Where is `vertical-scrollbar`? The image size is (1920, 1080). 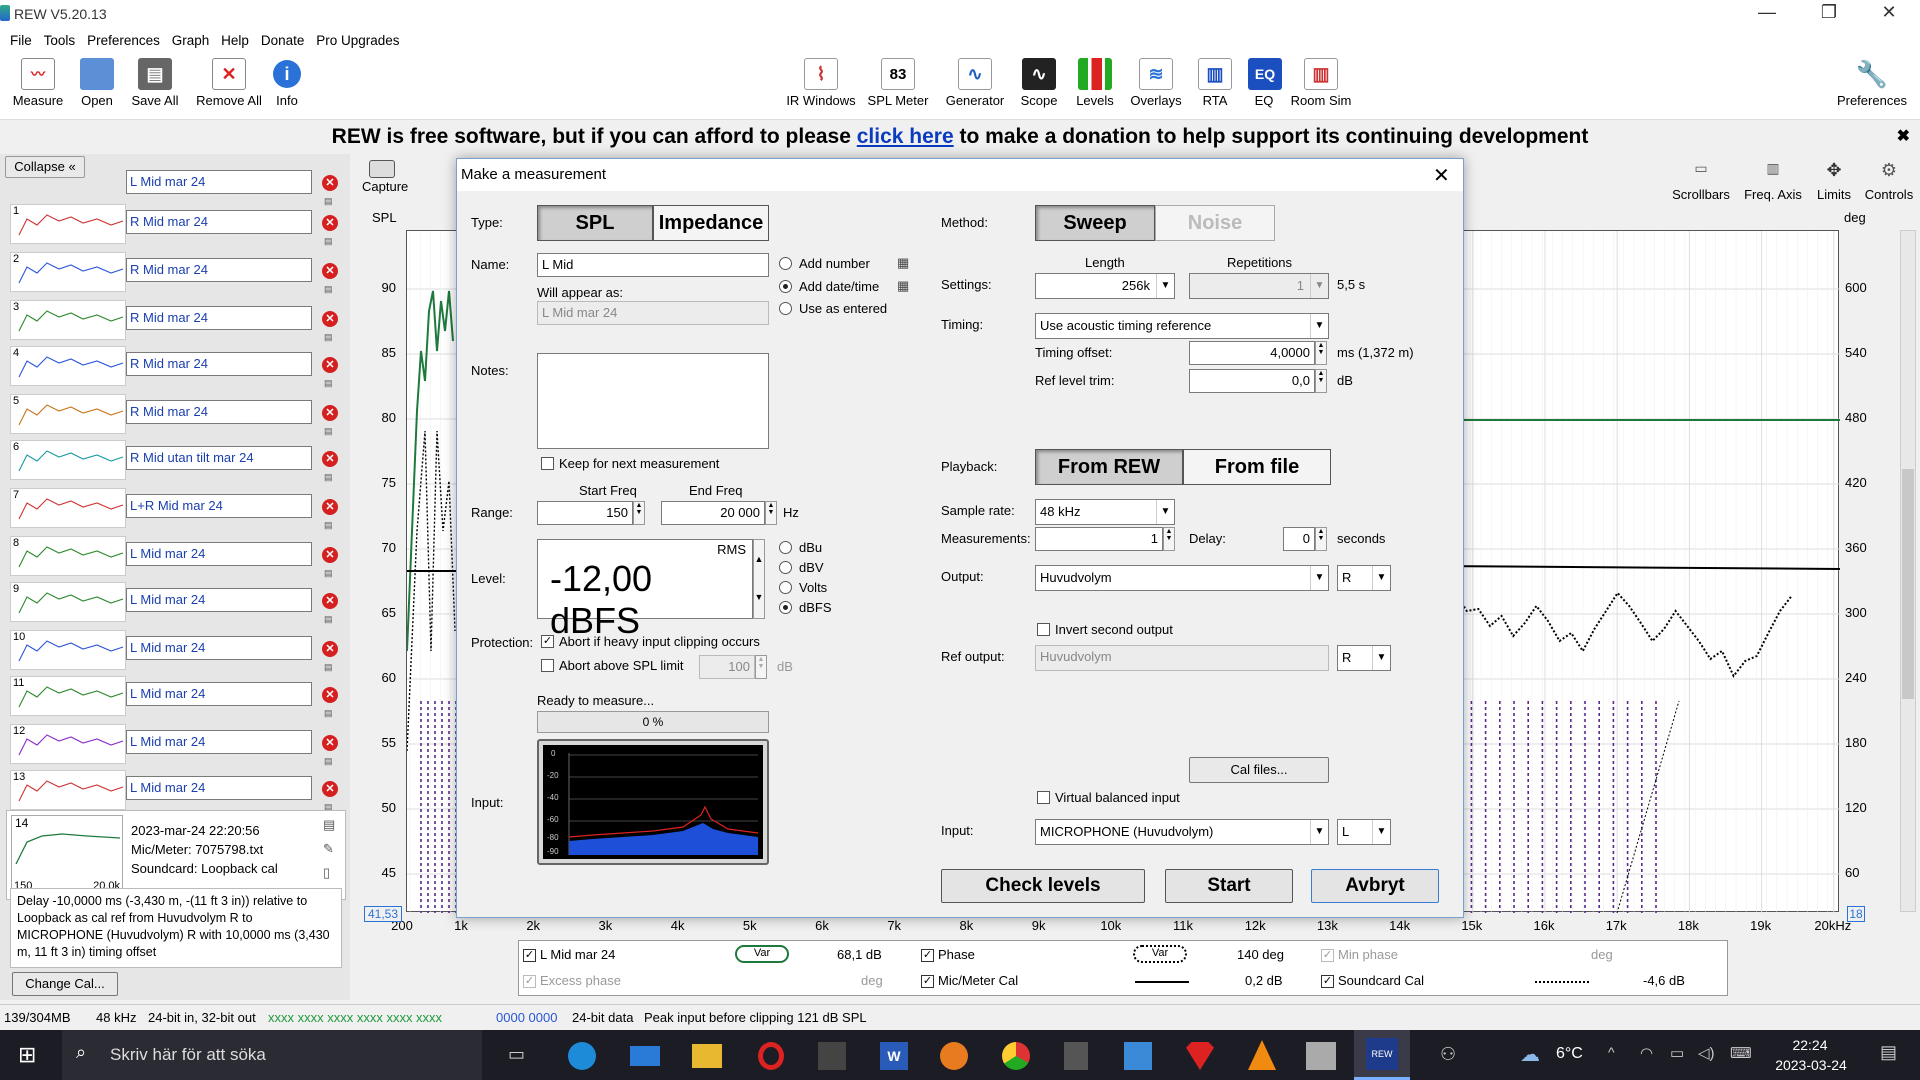 vertical-scrollbar is located at coordinates (1908, 571).